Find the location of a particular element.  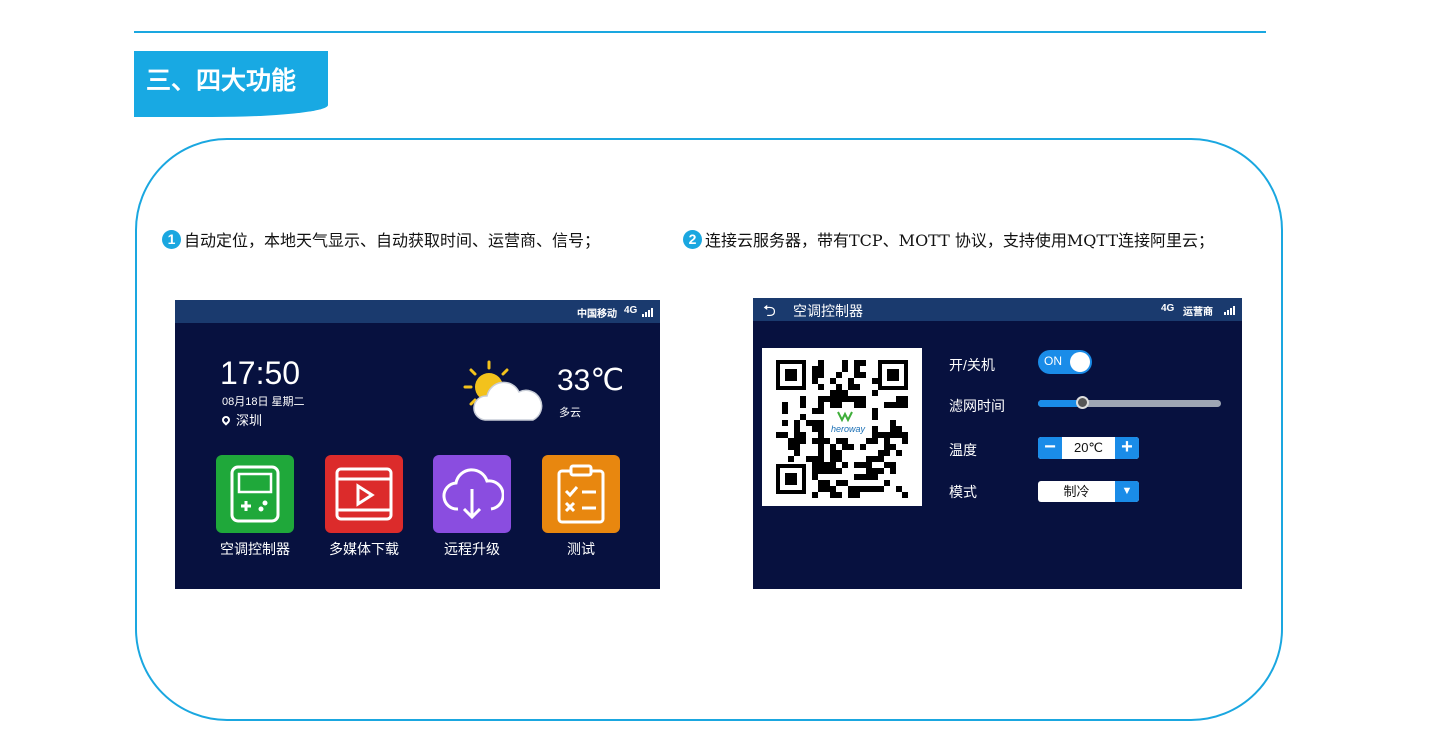

clock: 17:50 is located at coordinates (260, 373).